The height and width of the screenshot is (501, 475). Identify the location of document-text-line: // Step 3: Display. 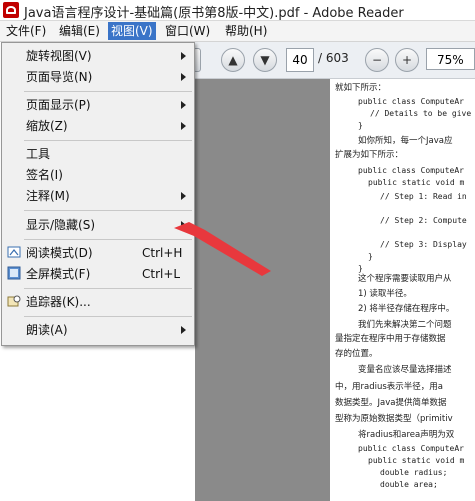
(423, 244).